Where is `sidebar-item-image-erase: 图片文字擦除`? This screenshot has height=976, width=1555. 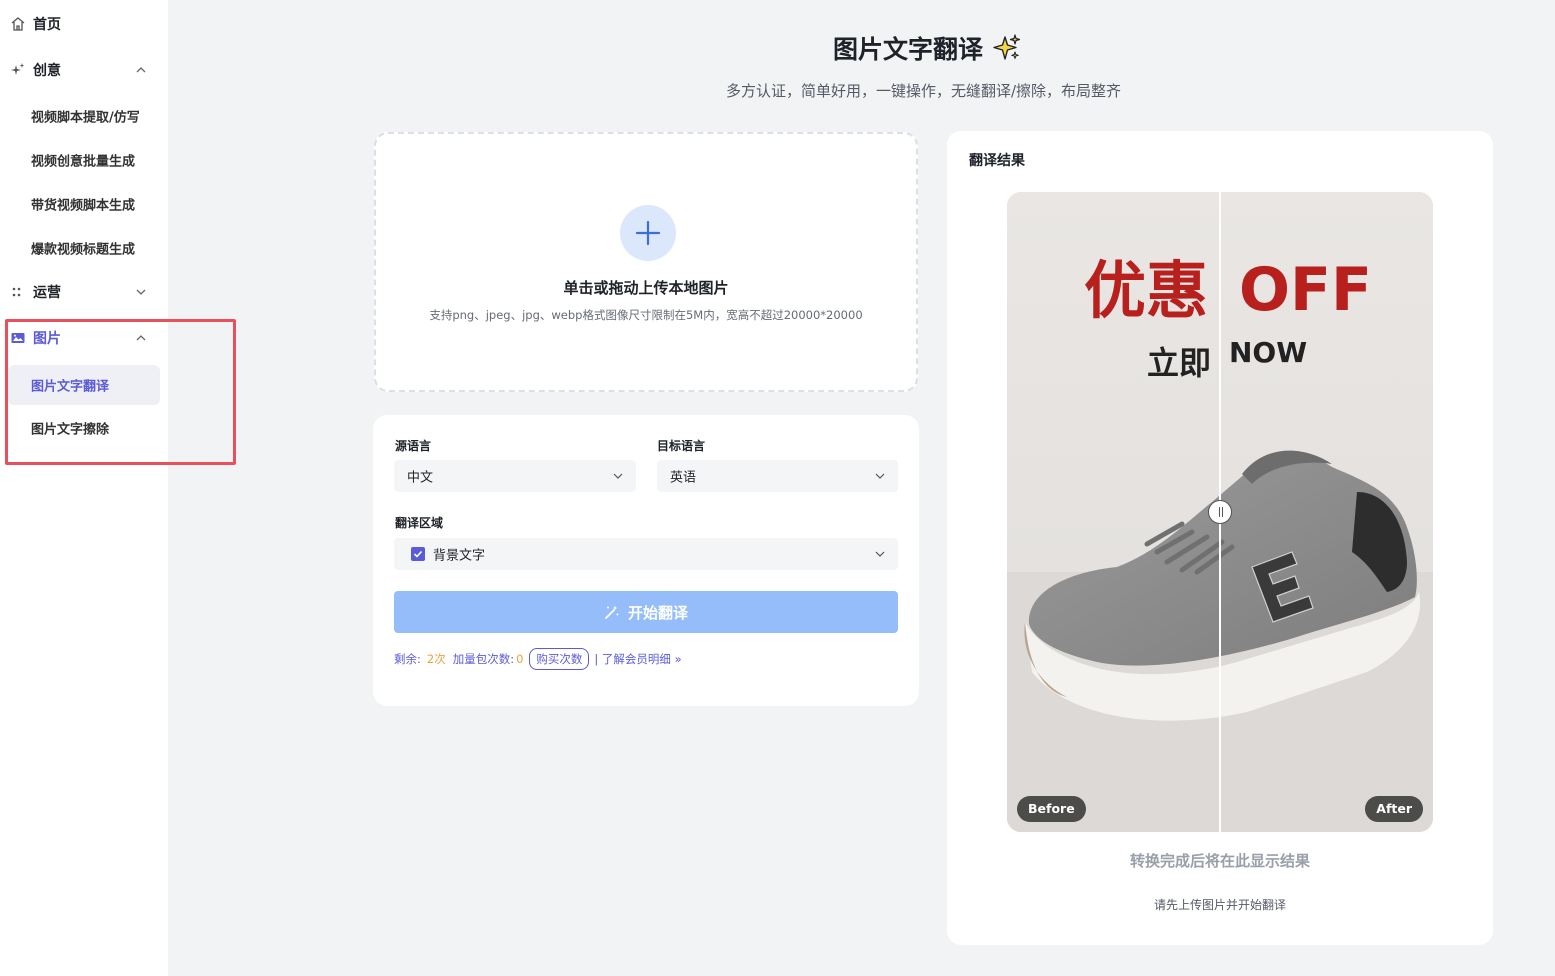
sidebar-item-image-erase: 图片文字擦除 is located at coordinates (84, 428).